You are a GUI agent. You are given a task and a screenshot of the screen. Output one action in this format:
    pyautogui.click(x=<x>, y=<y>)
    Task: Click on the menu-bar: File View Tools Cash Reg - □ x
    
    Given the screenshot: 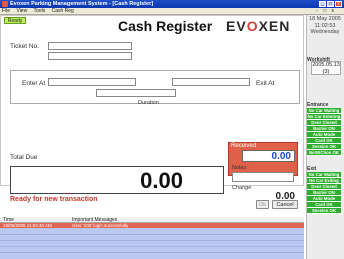 What is the action you would take?
    pyautogui.click(x=172, y=11)
    